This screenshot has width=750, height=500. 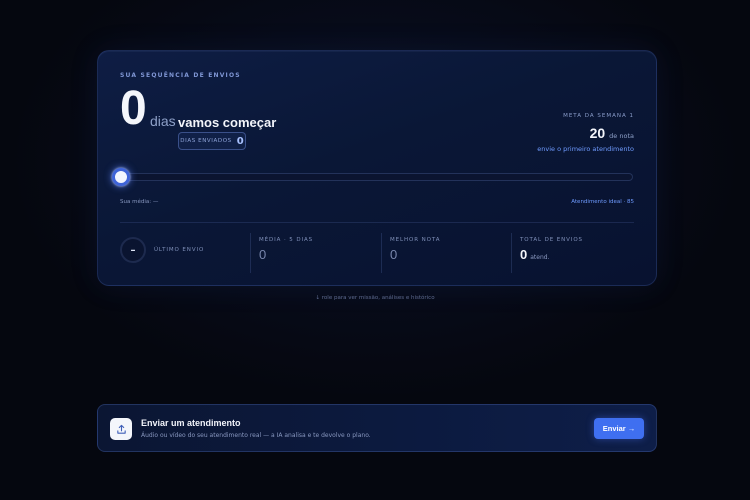 What do you see at coordinates (524, 254) in the screenshot?
I see `total-submissions-number: 0` at bounding box center [524, 254].